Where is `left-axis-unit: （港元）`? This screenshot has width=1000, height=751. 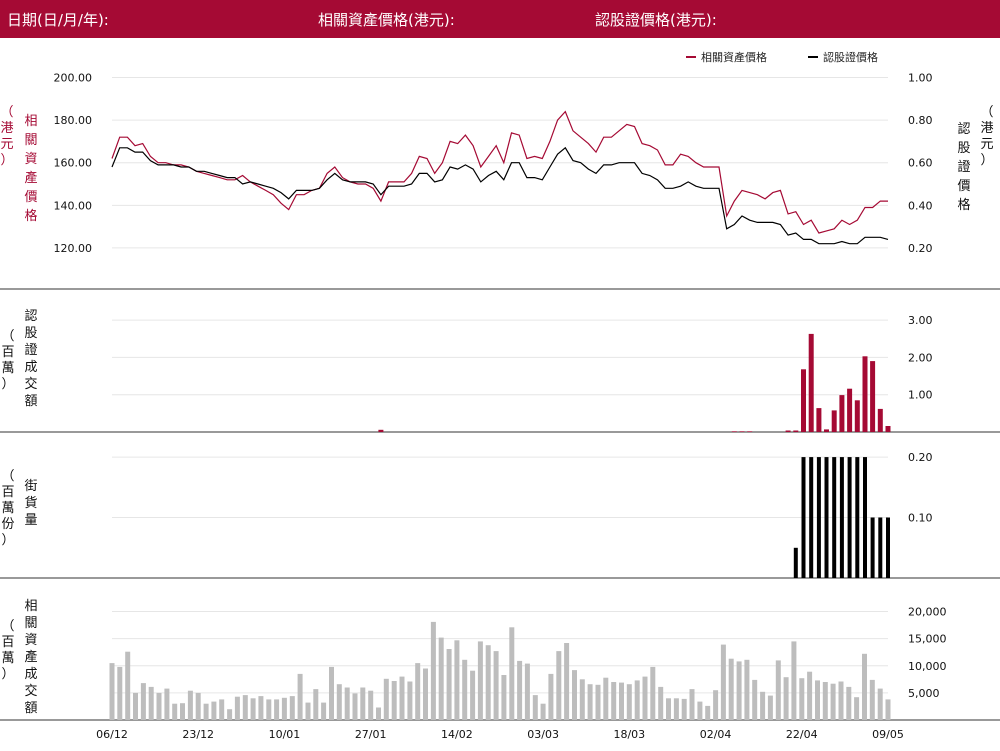
left-axis-unit: （港元） is located at coordinates (6, 136).